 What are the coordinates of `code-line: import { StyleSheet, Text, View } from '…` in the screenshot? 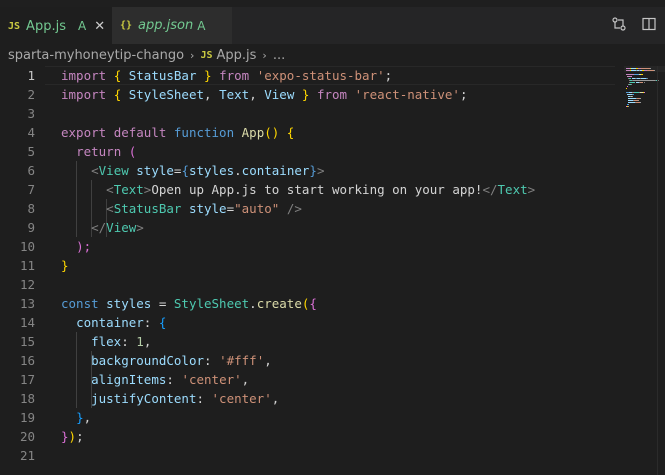 It's located at (341, 94).